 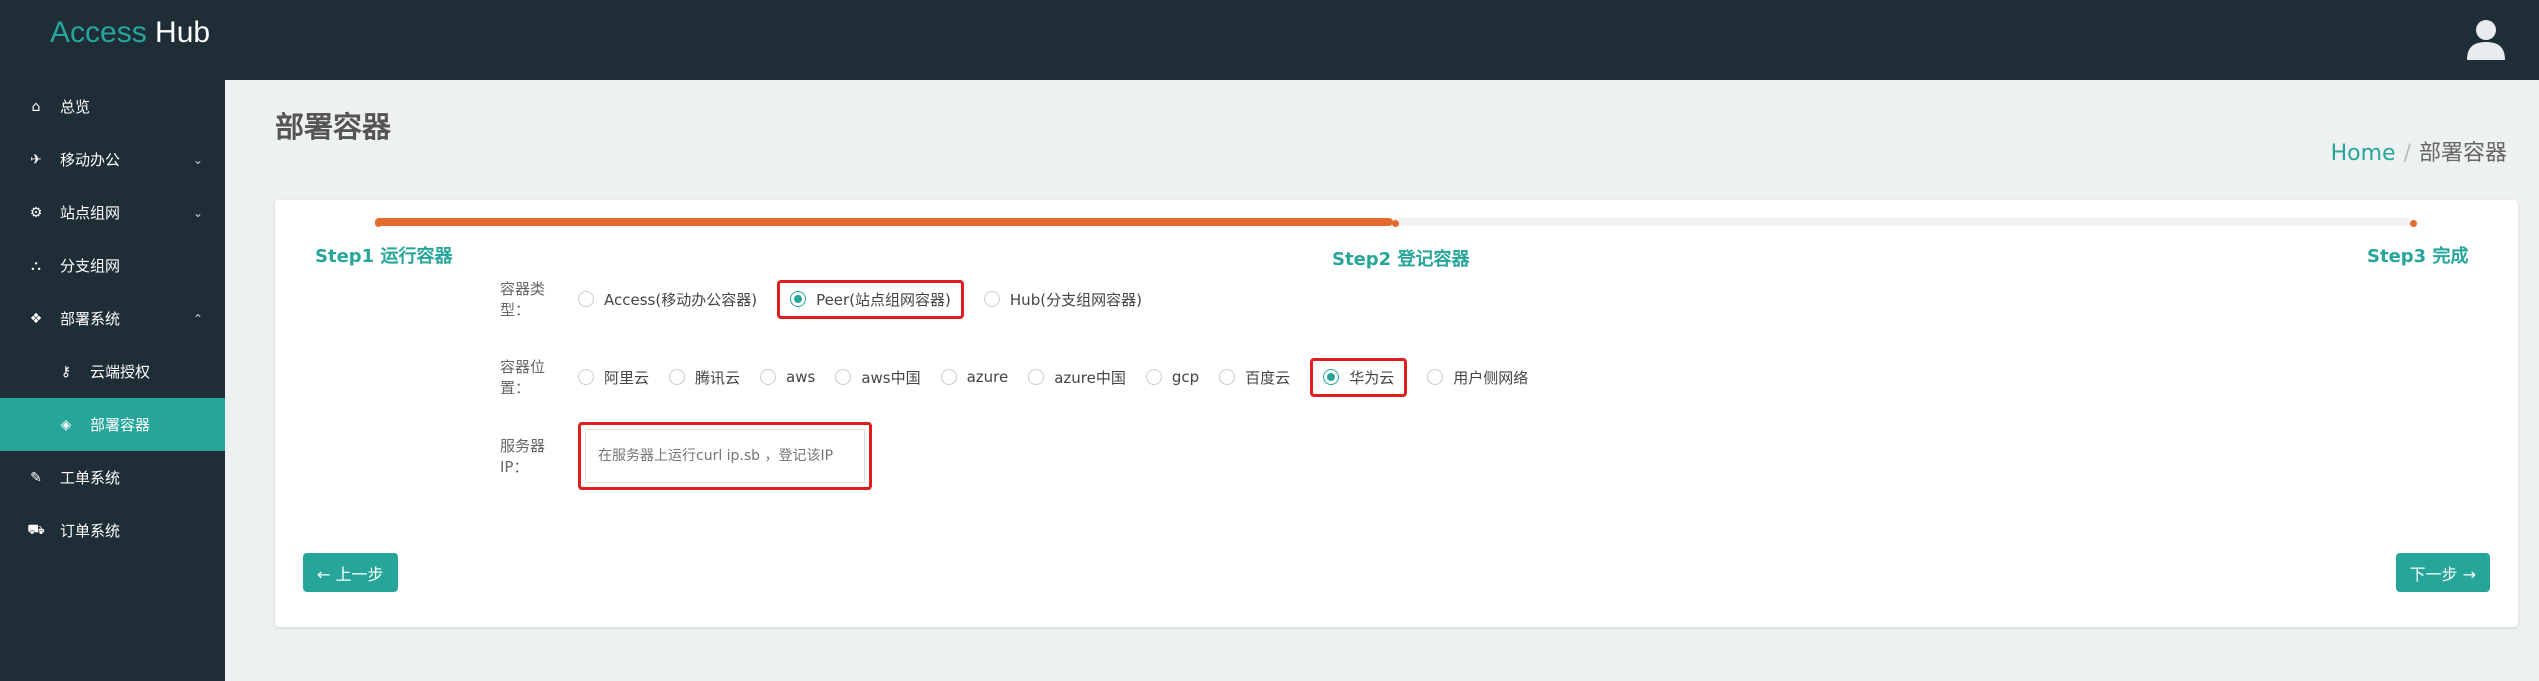 I want to click on sidebar-item-label: 总览, so click(x=75, y=107).